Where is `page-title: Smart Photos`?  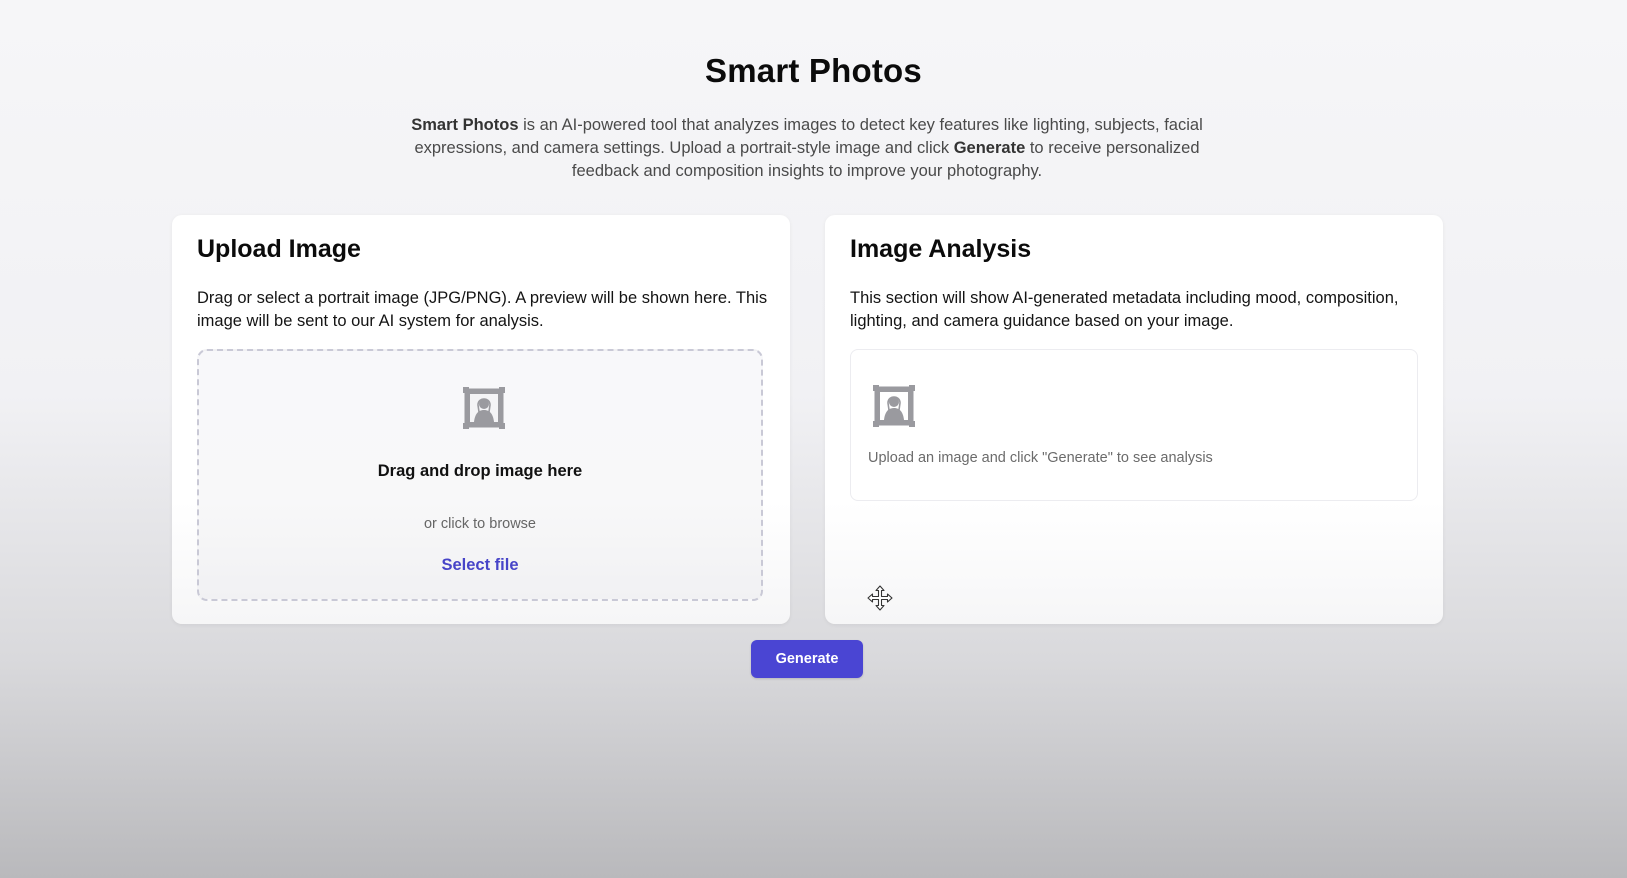
page-title: Smart Photos is located at coordinates (813, 70).